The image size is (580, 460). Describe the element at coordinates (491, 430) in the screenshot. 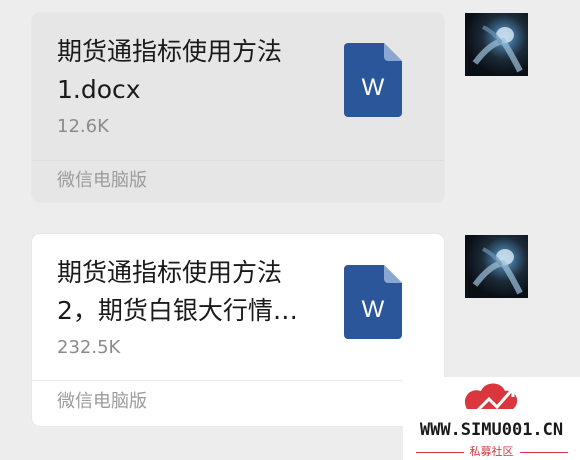

I see `watermark-site: WWW.SIMU001.CN` at that location.